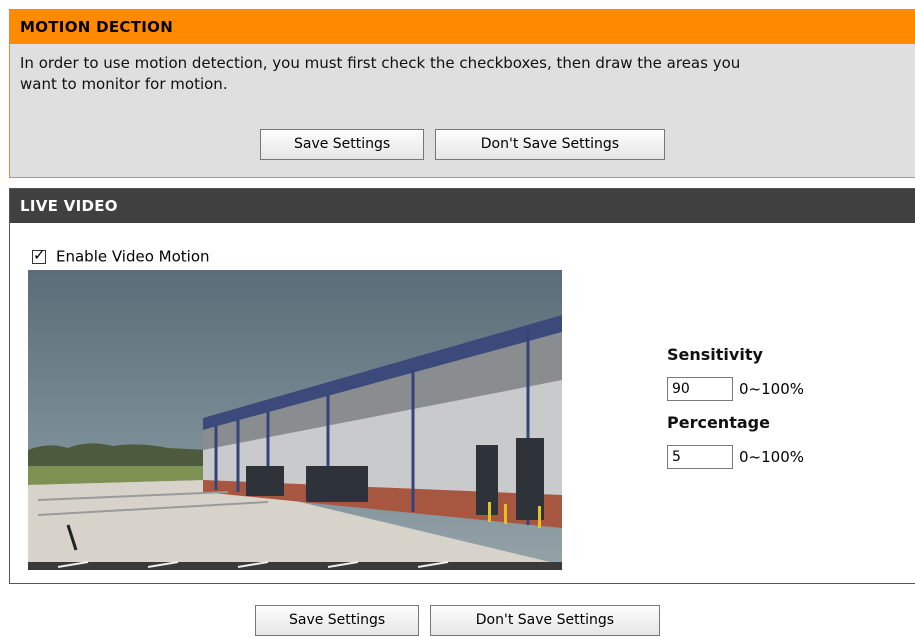  I want to click on motion-button-row: Save Settings Don't Save Settings, so click(462, 144).